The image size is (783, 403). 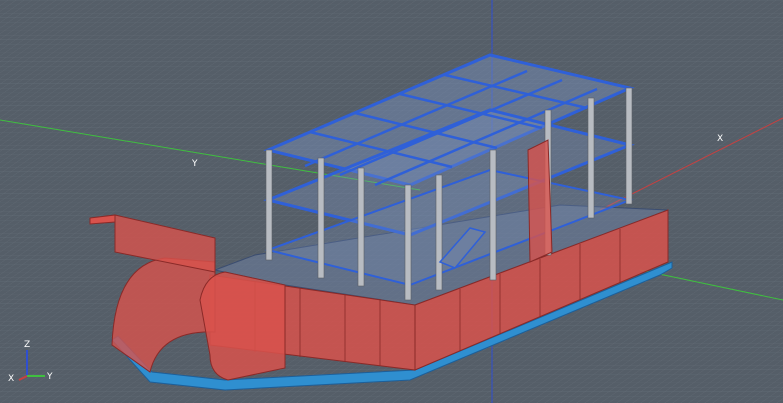 What do you see at coordinates (540, 201) in the screenshot?
I see `core-wall` at bounding box center [540, 201].